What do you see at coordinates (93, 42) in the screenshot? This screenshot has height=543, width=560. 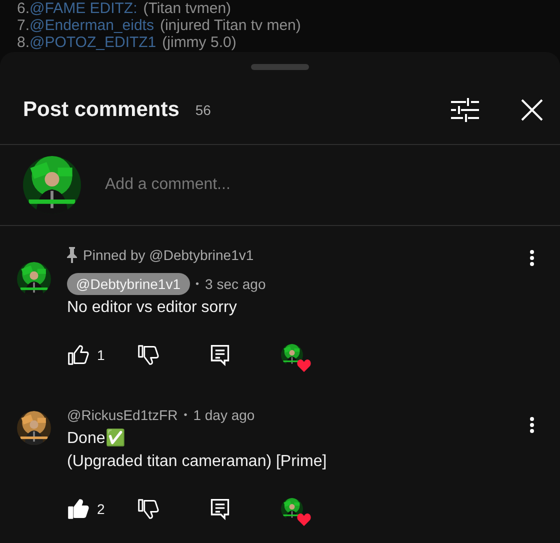 I see `user-link: @POTOZ_EDITZ1` at bounding box center [93, 42].